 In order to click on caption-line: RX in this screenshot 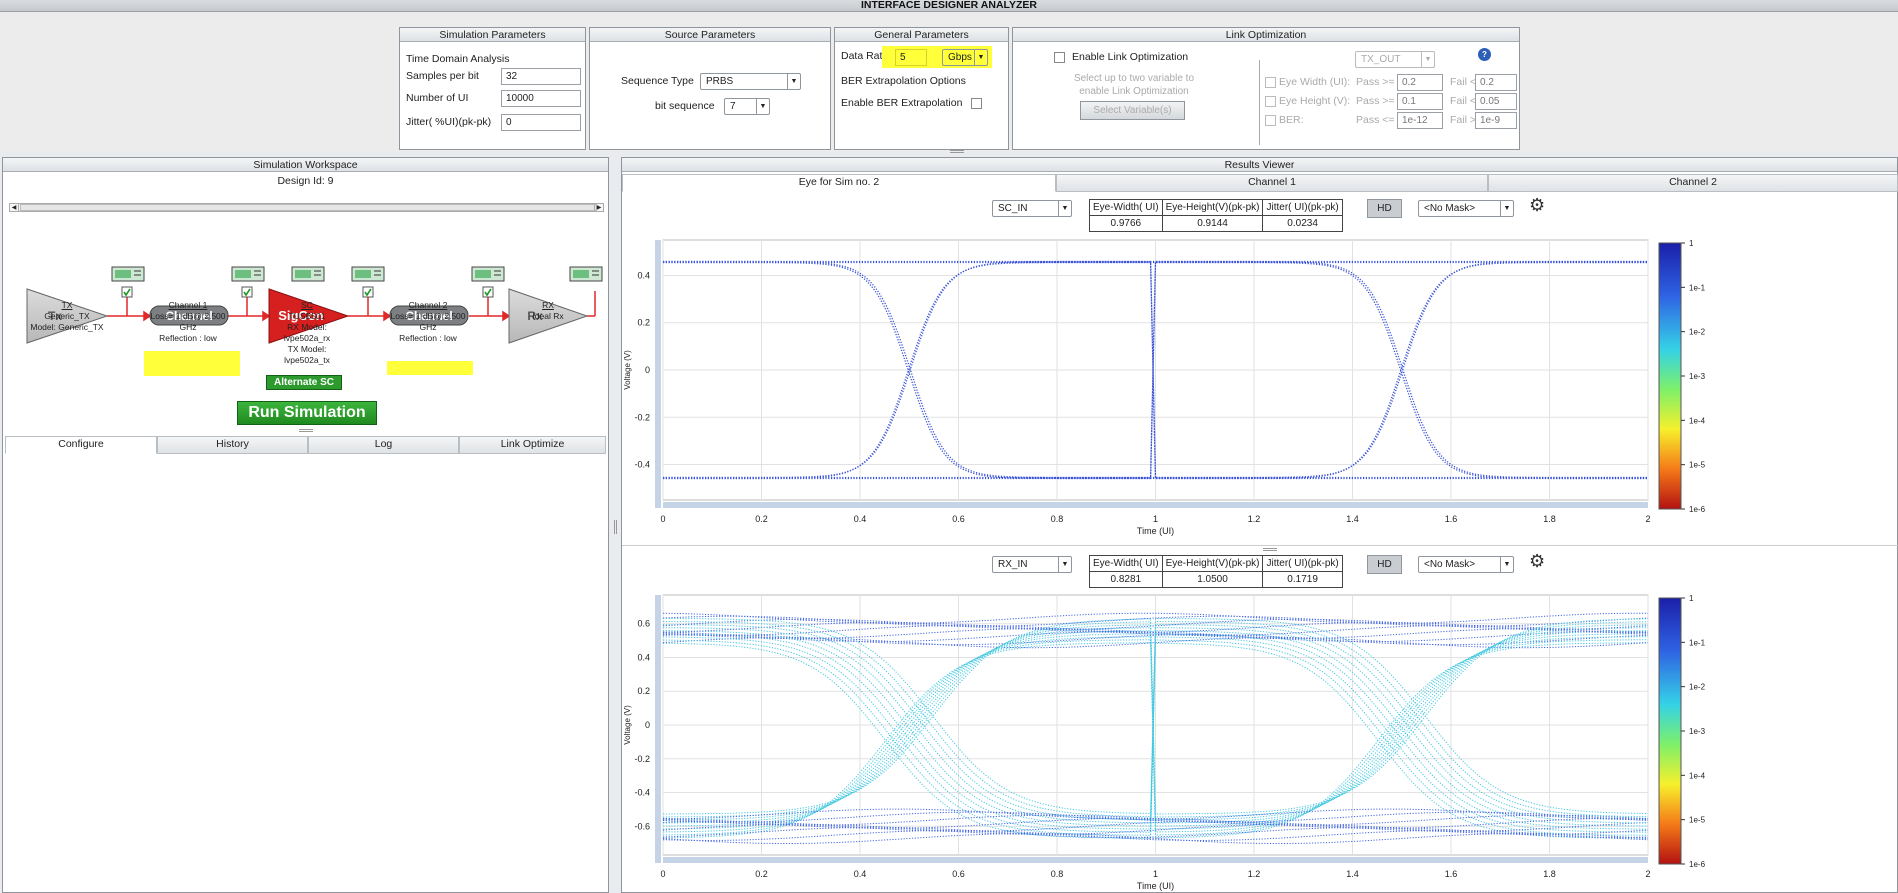, I will do `click(548, 305)`.